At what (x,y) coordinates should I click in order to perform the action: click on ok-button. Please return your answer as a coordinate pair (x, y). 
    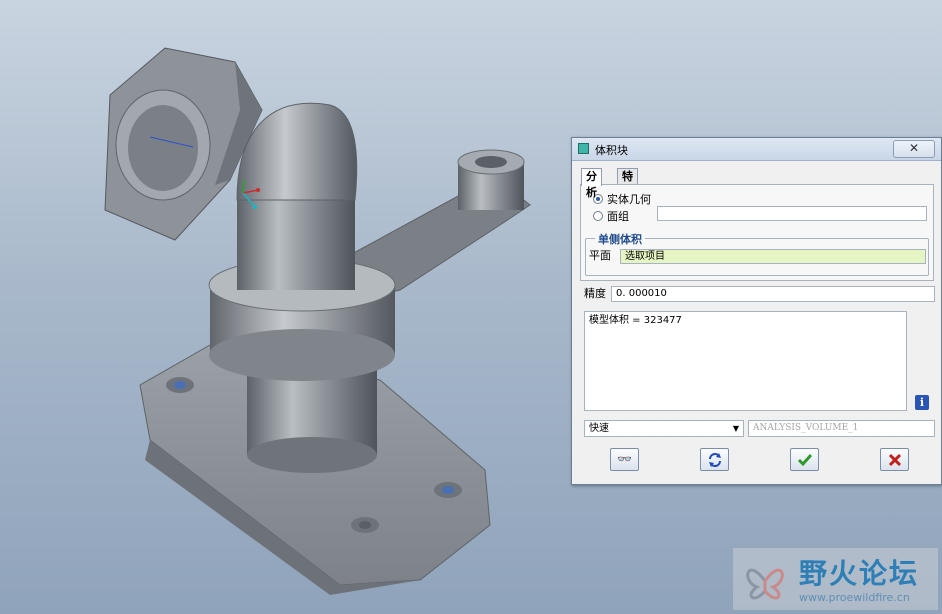
    Looking at the image, I should click on (804, 459).